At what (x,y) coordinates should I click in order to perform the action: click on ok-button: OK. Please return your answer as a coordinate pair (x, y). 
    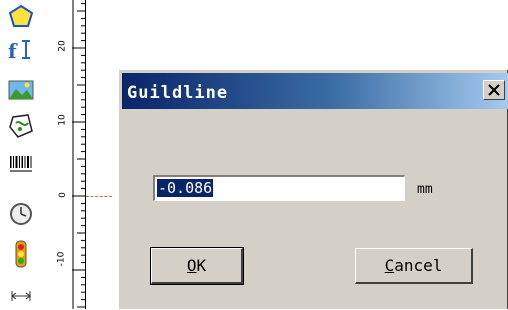
    Looking at the image, I should click on (197, 266).